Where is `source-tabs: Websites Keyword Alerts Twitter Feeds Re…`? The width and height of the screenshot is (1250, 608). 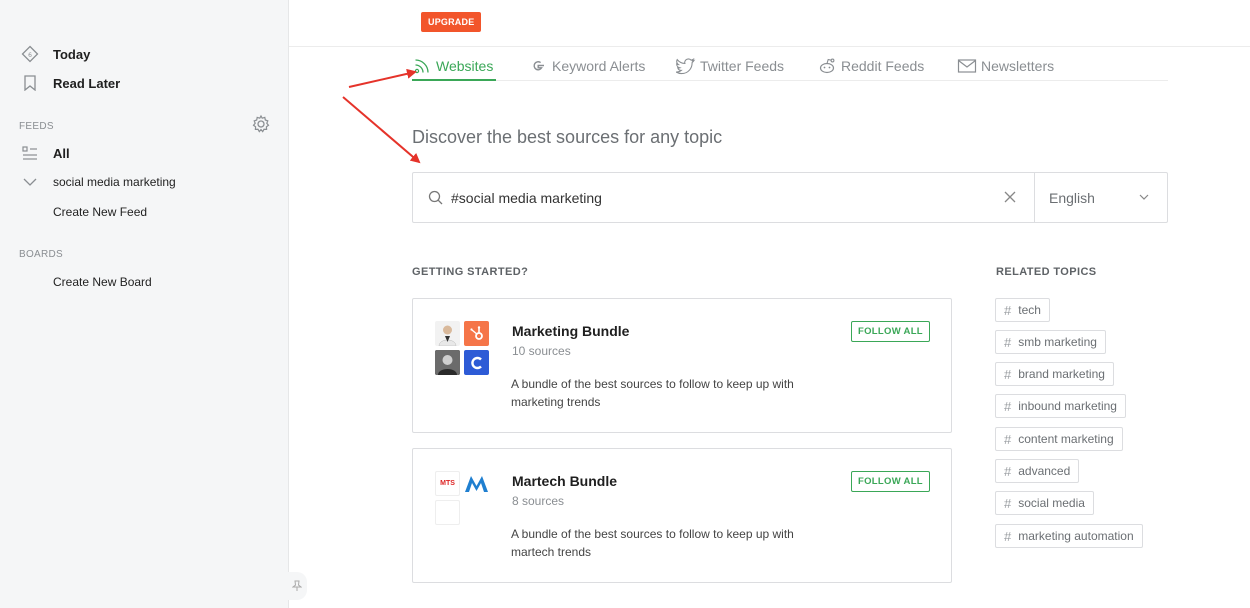 source-tabs: Websites Keyword Alerts Twitter Feeds Re… is located at coordinates (790, 64).